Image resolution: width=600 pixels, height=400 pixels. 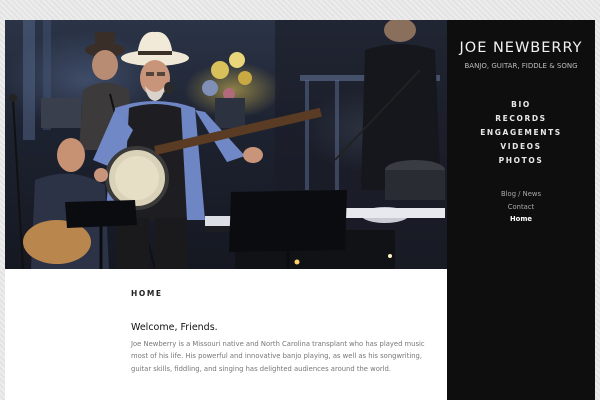 What do you see at coordinates (521, 147) in the screenshot?
I see `nav-link-videos: VIDEOS` at bounding box center [521, 147].